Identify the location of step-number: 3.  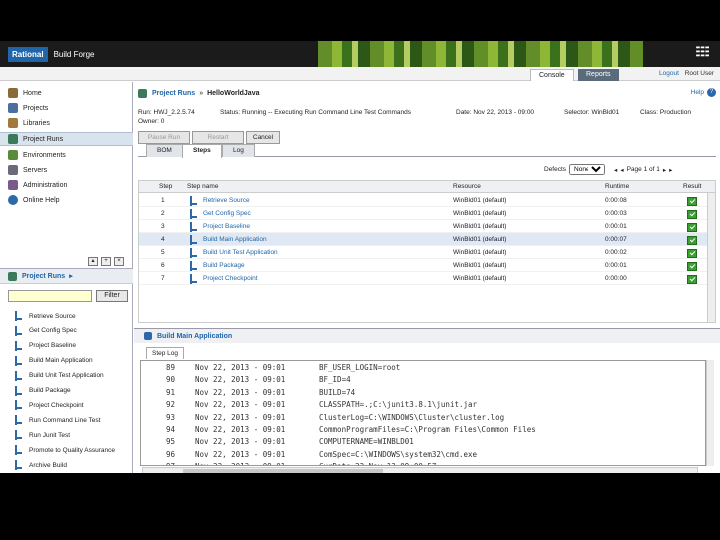
(163, 226).